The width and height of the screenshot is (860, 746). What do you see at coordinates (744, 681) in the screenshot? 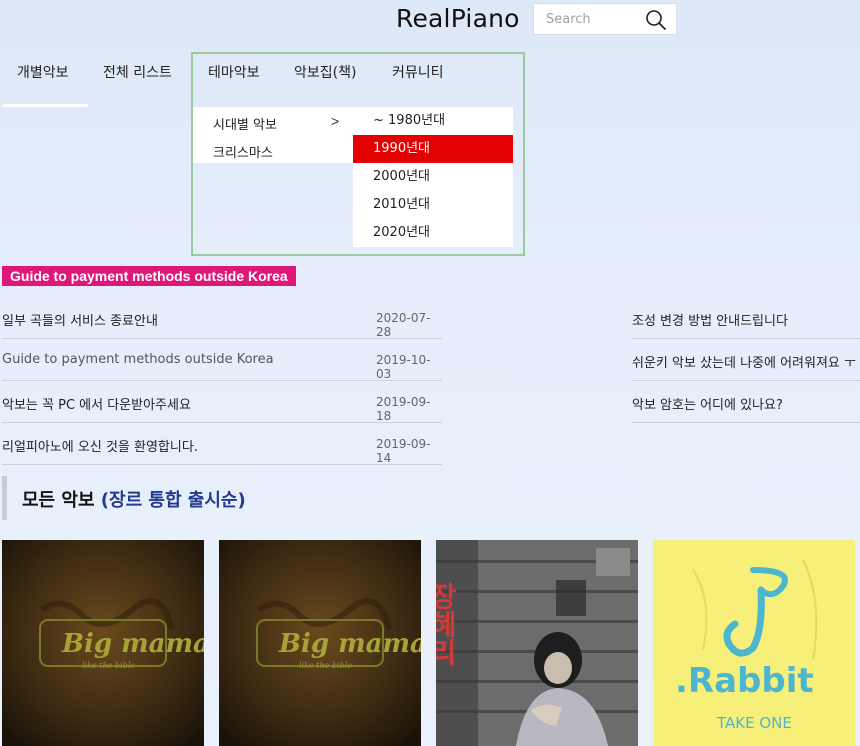
I see `album-title-text: .Rabbit` at bounding box center [744, 681].